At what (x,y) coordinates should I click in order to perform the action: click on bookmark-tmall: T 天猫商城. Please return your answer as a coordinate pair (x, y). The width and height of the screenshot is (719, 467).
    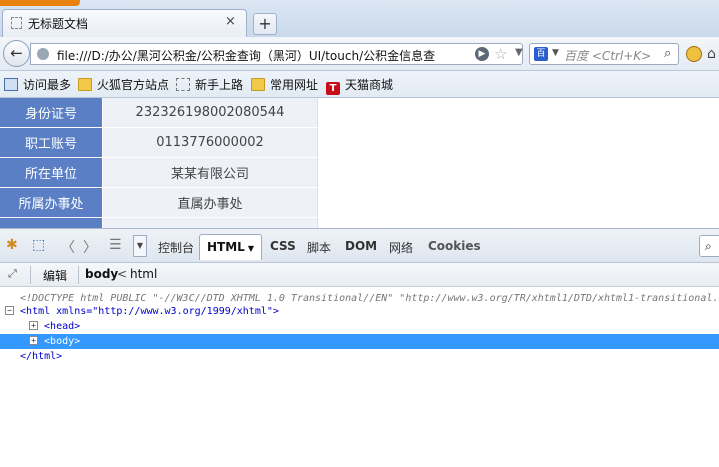
    Looking at the image, I should click on (360, 85).